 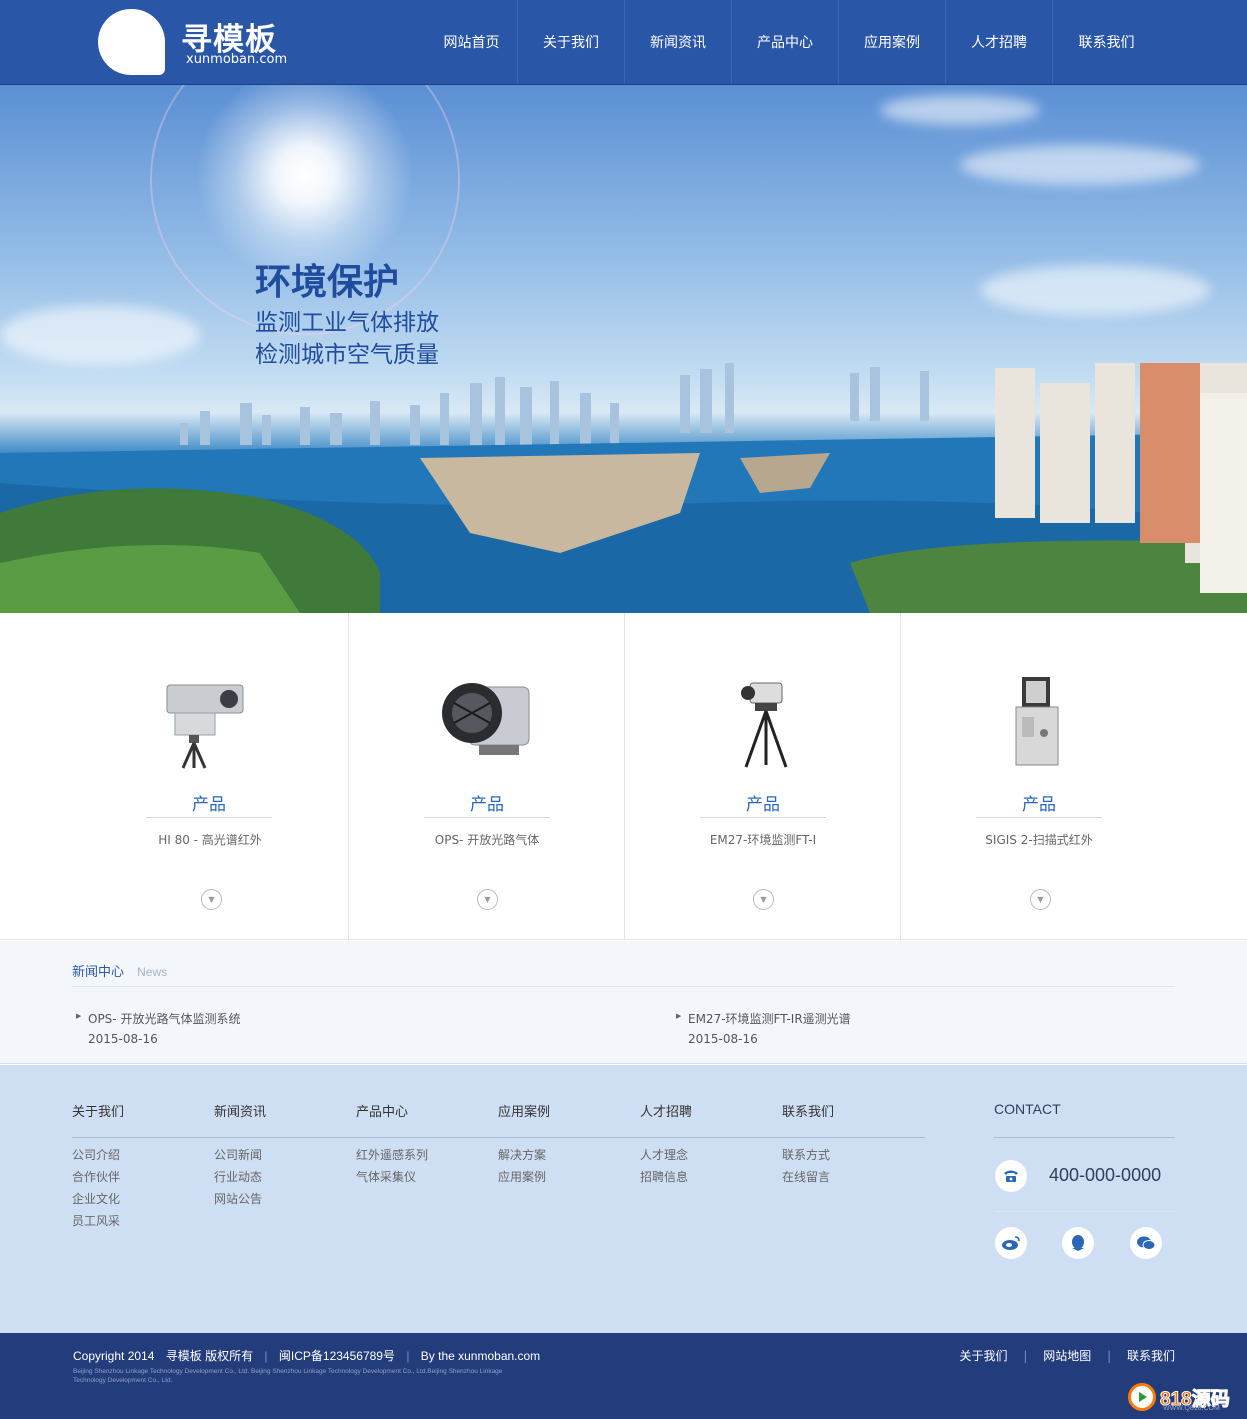 I want to click on footer-link: 在线留言, so click(x=808, y=1177).